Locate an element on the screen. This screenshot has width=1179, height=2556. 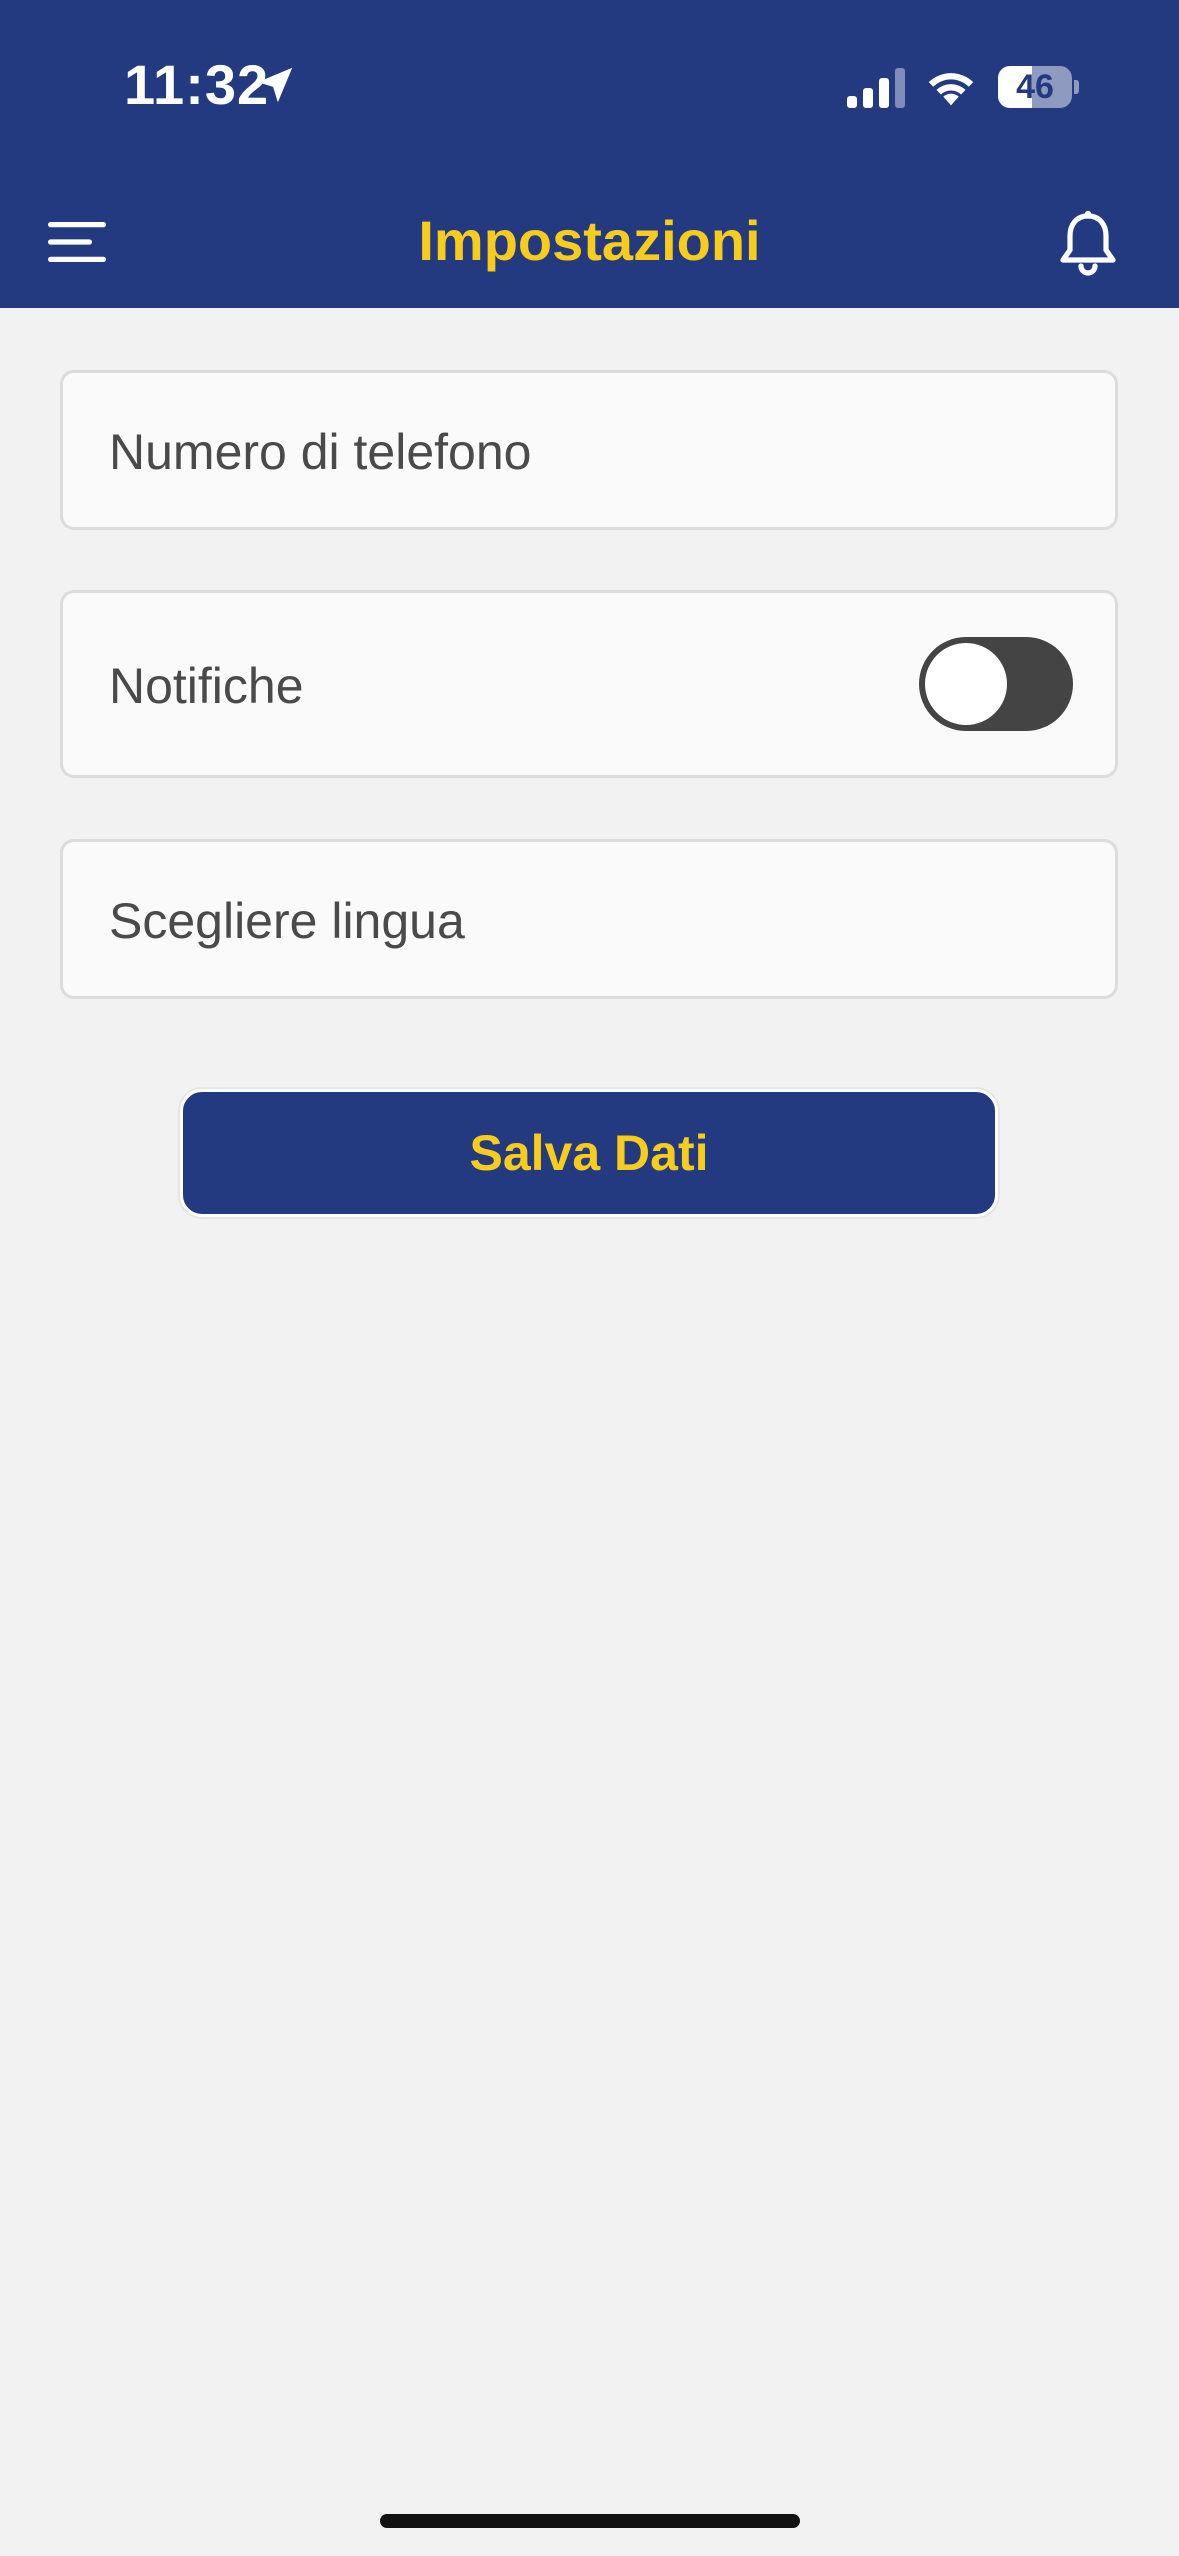
location-arrow-icon is located at coordinates (275, 85).